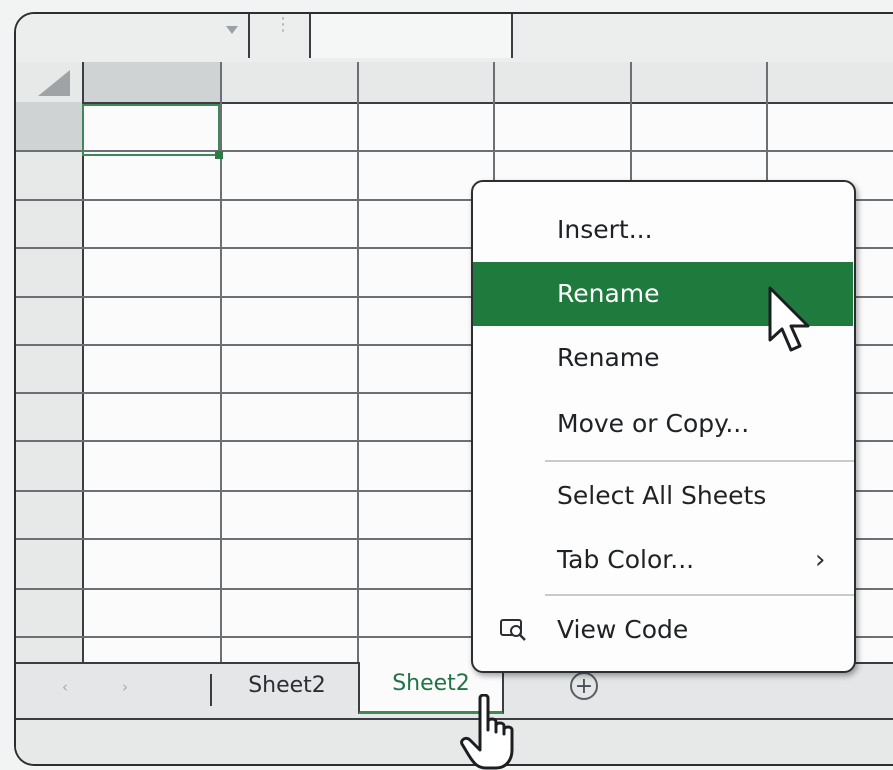 This screenshot has height=770, width=893. I want to click on arrow-cursor-icon, so click(789, 319).